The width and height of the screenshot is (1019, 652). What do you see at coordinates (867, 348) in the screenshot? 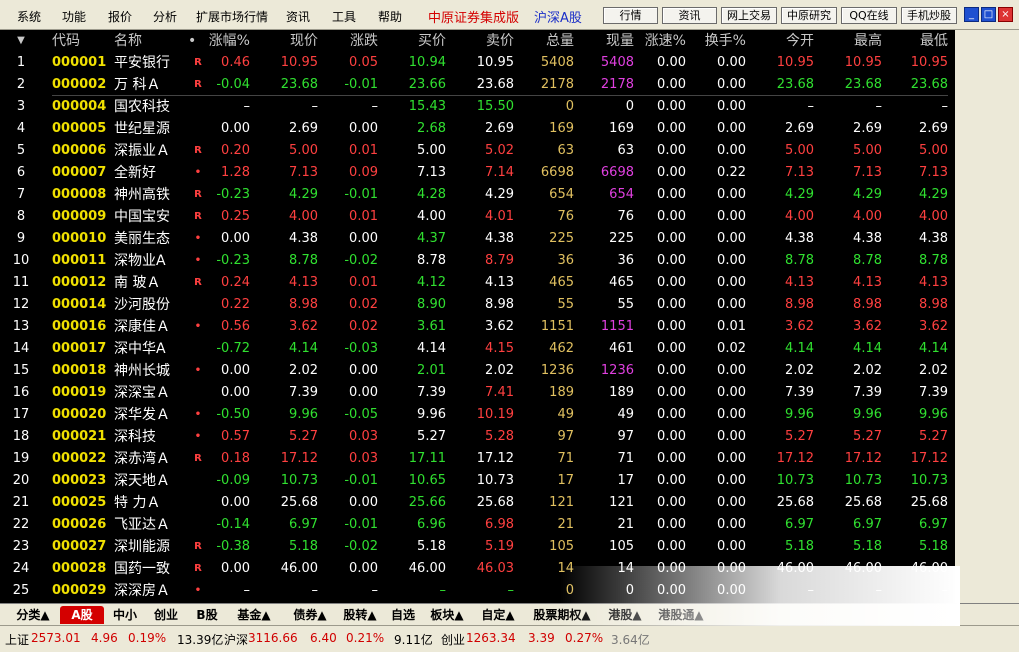
I see `cell-high: 4.14` at bounding box center [867, 348].